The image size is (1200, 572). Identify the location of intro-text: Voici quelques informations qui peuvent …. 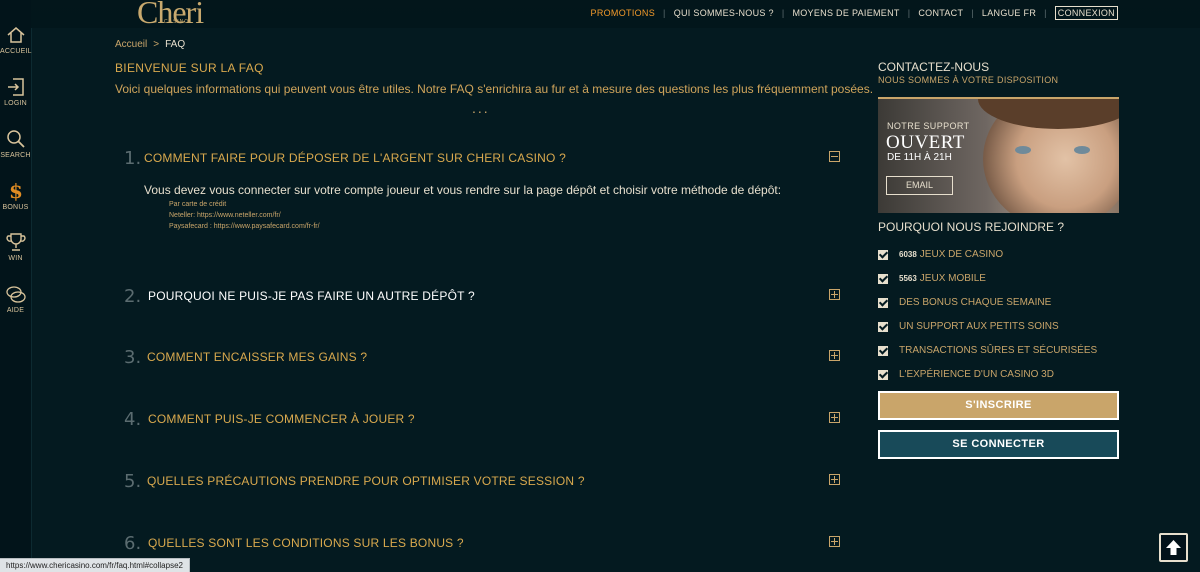
(494, 89).